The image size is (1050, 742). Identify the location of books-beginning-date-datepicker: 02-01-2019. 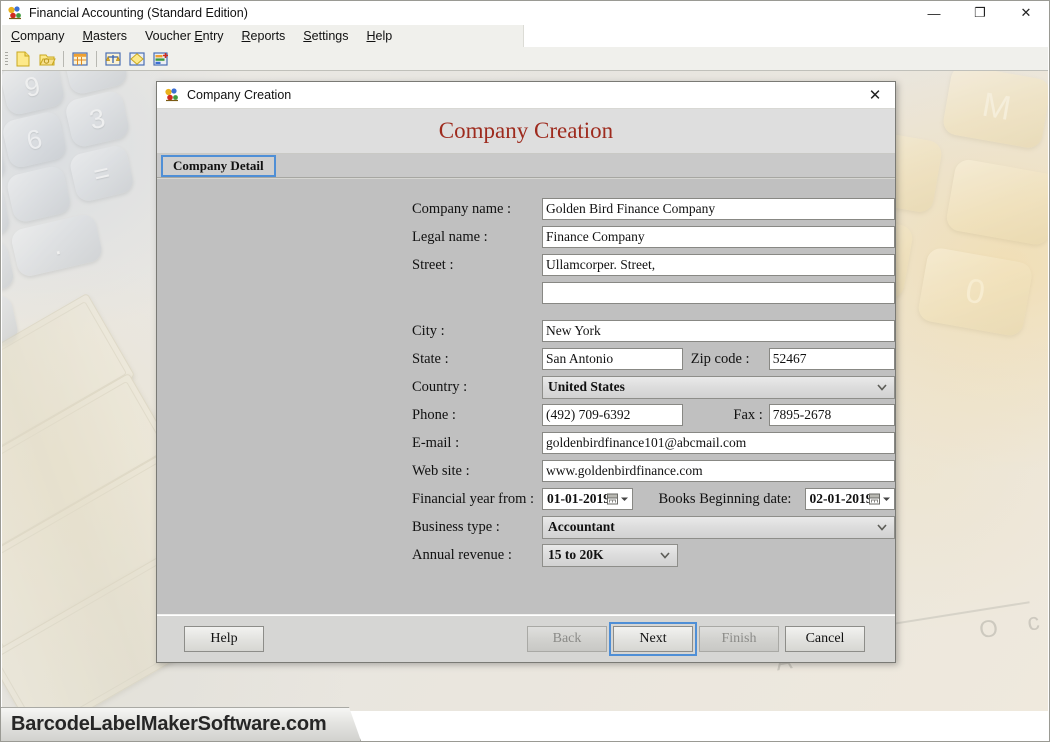
(849, 499).